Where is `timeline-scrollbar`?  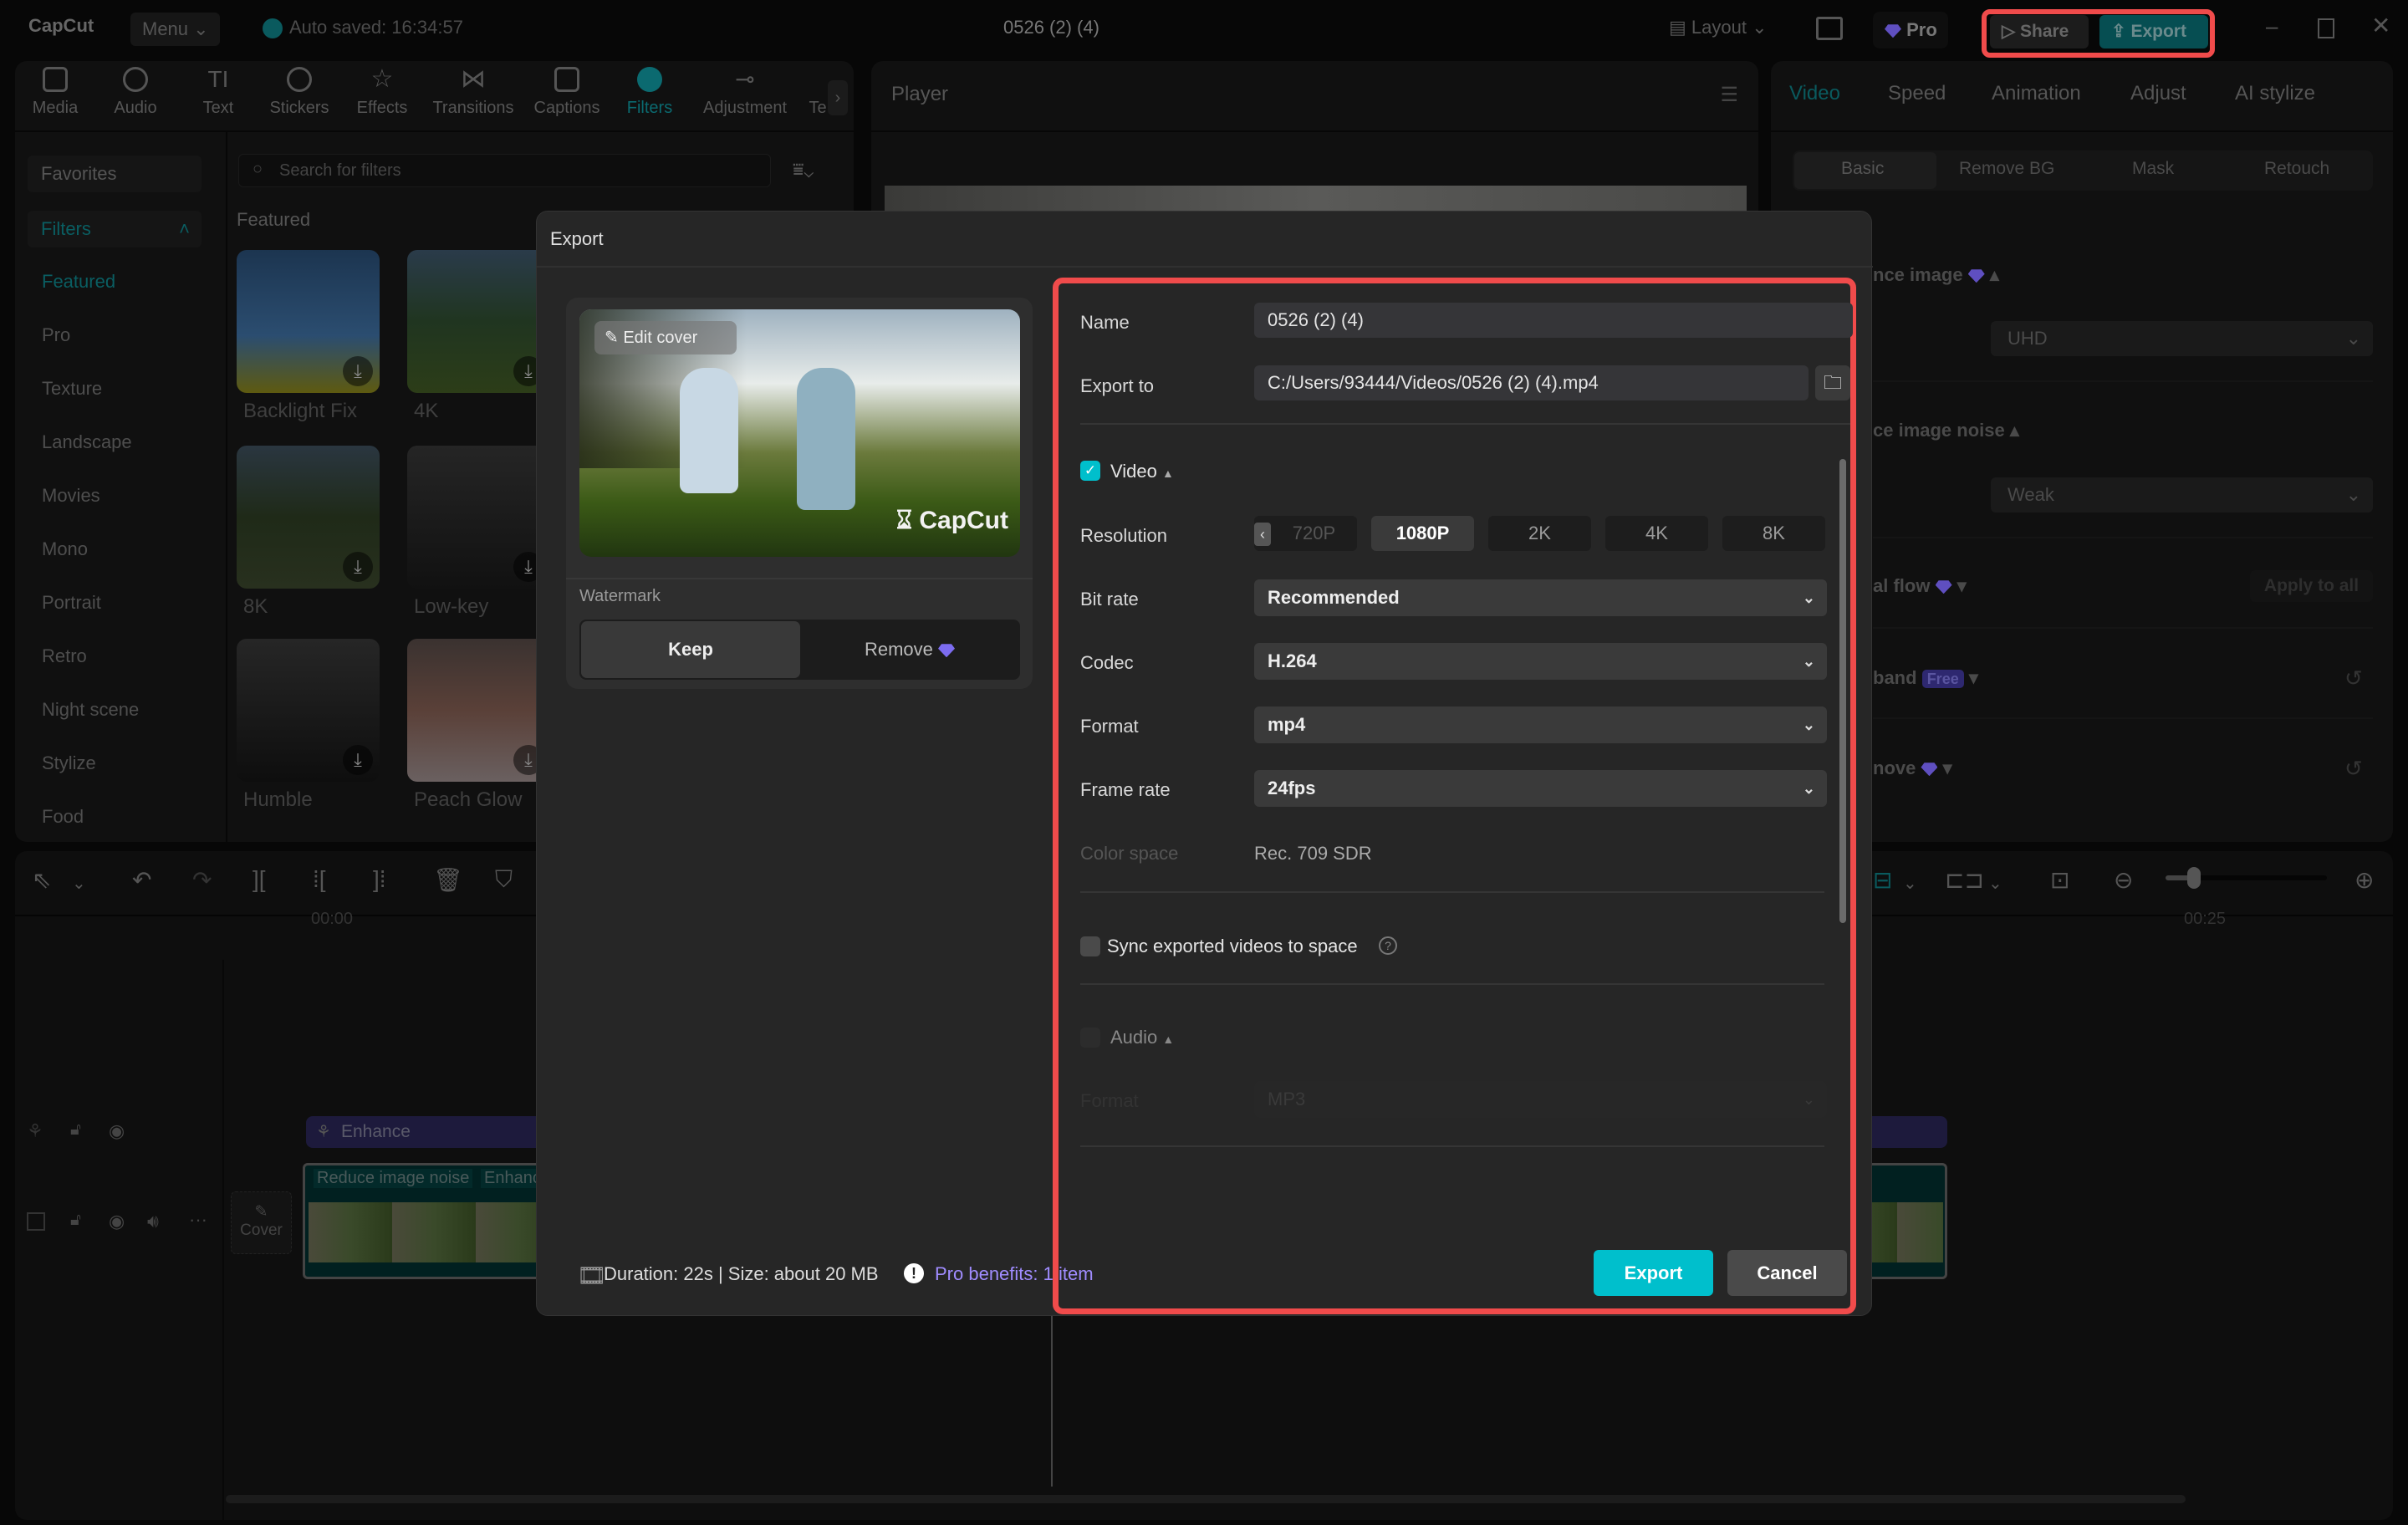 timeline-scrollbar is located at coordinates (1206, 1499).